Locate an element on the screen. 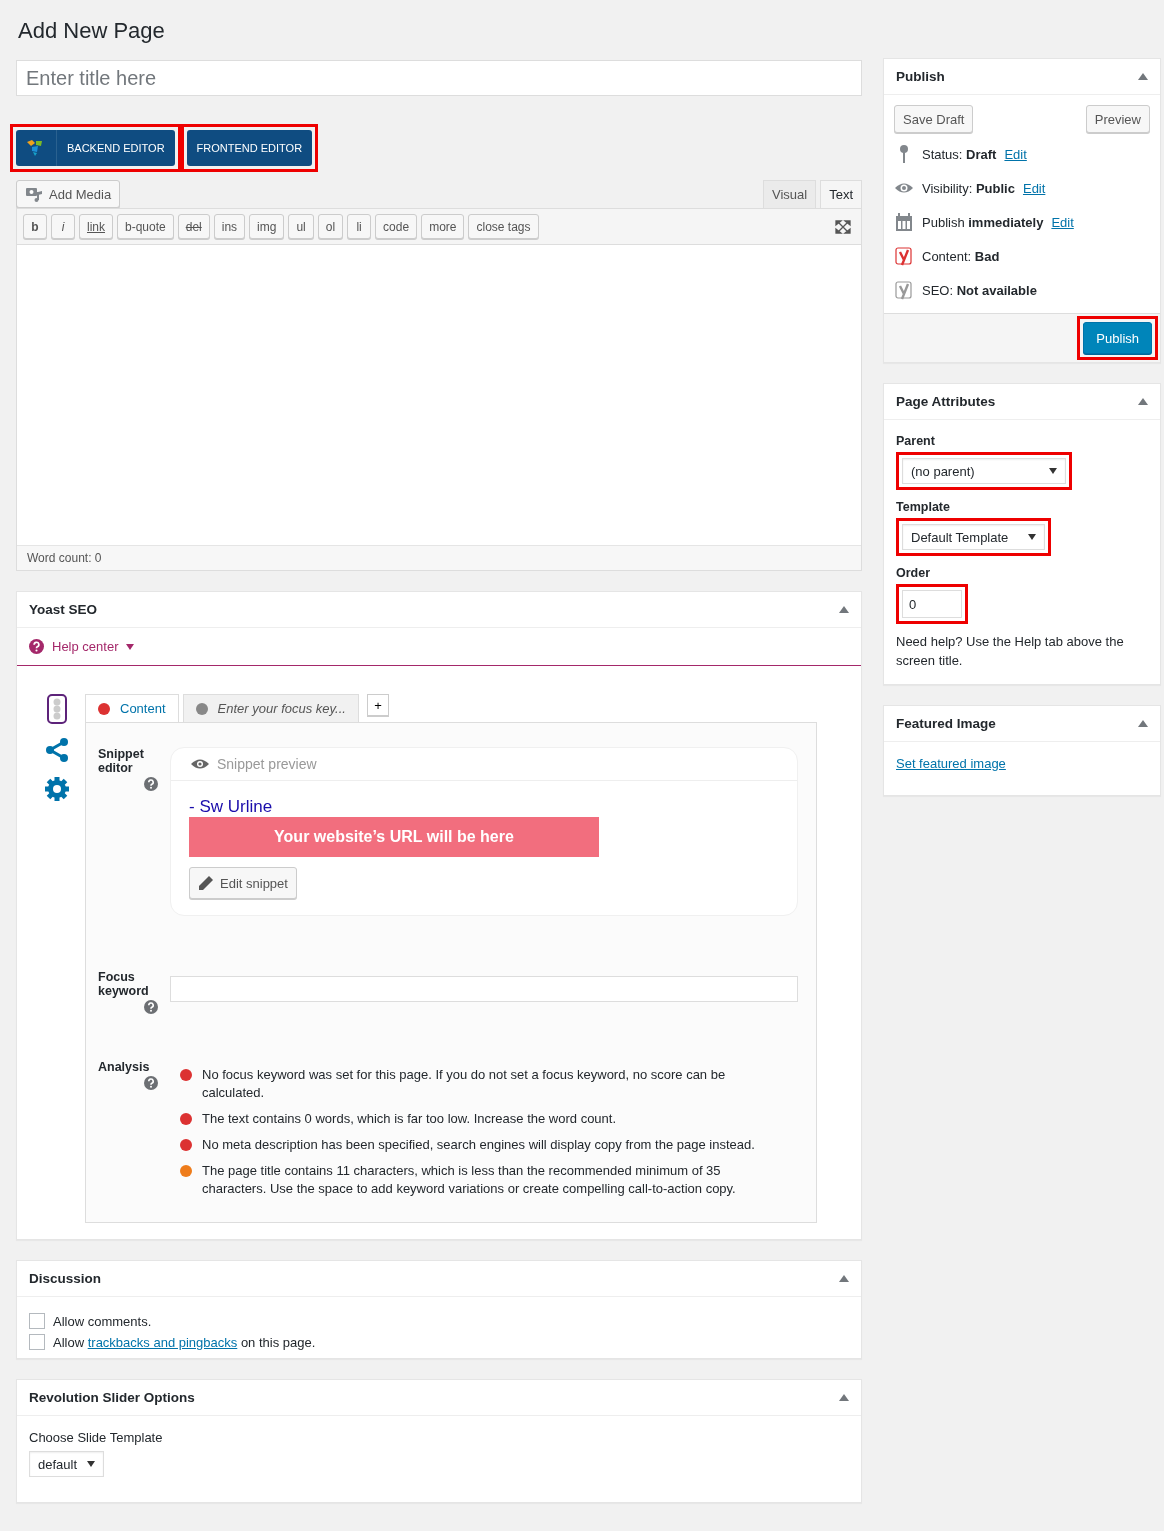  quicktag-button: more is located at coordinates (443, 226).